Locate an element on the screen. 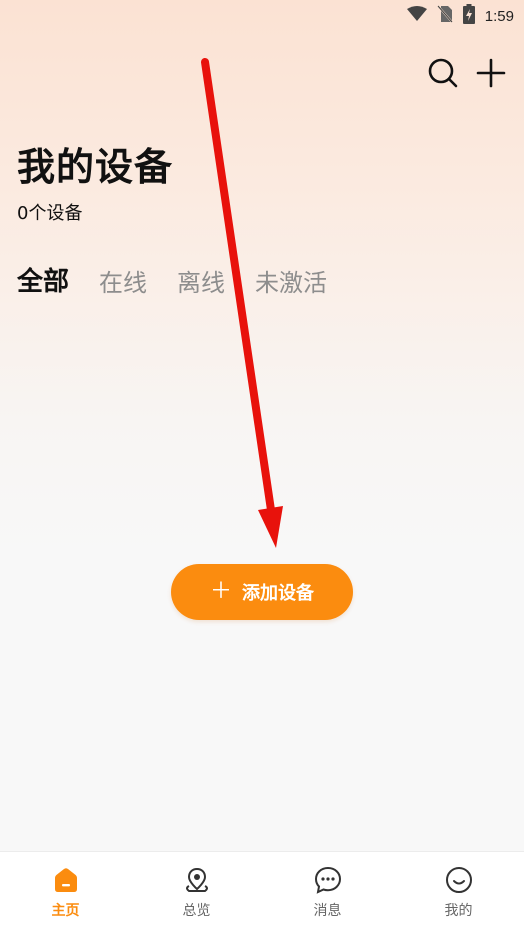 The height and width of the screenshot is (931, 524). nav-item-home: 主页 is located at coordinates (65, 891).